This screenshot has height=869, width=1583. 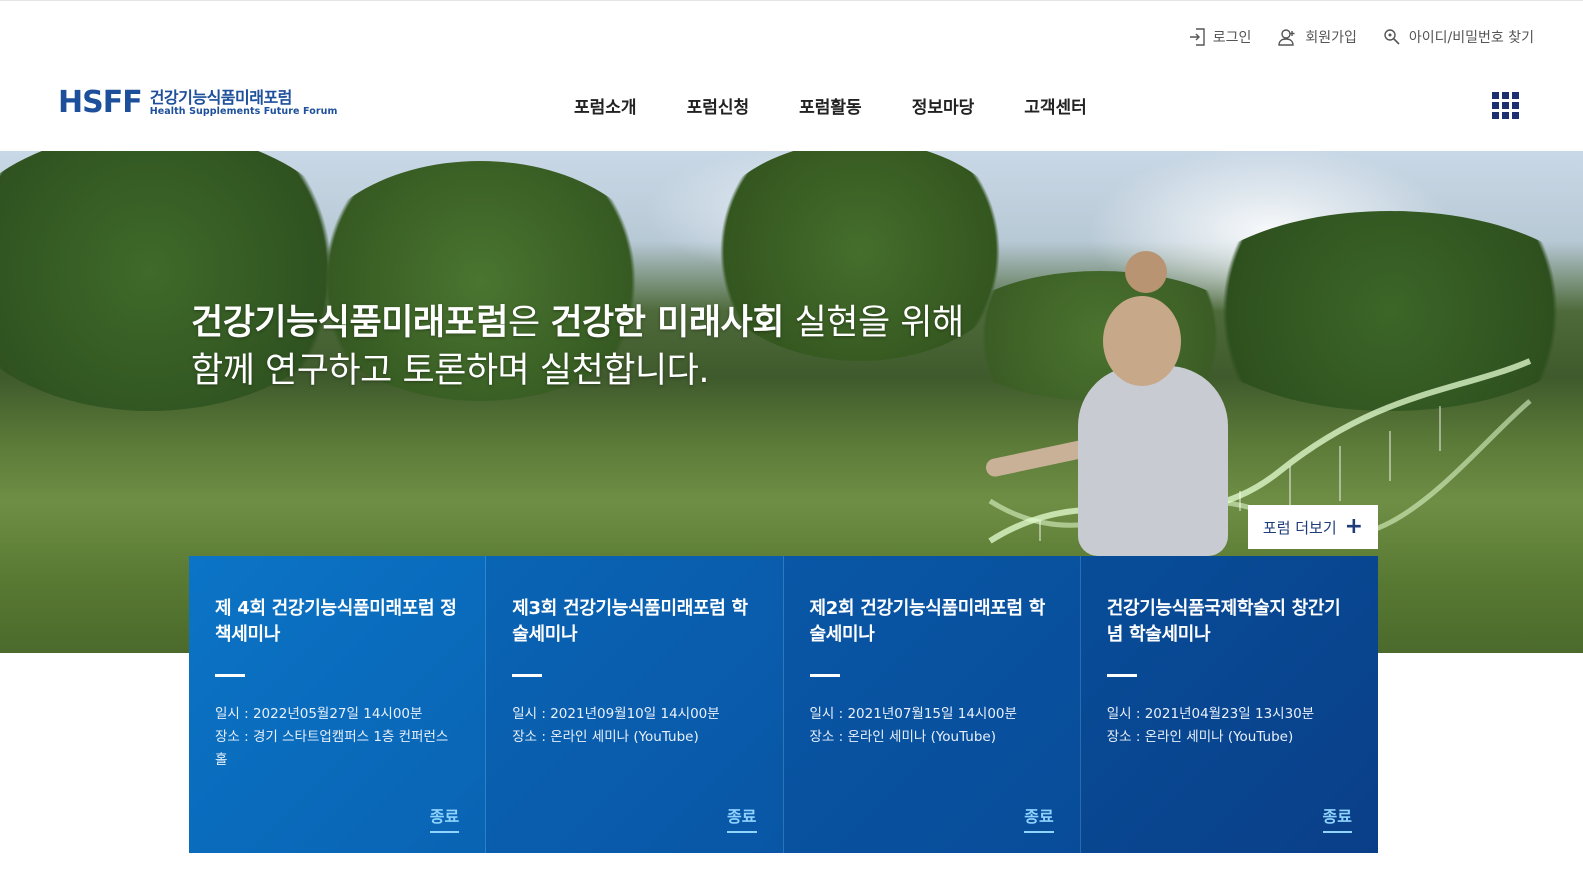 I want to click on seminar-date: 일시 : 2021년04월23일 13시30분, so click(x=1210, y=714).